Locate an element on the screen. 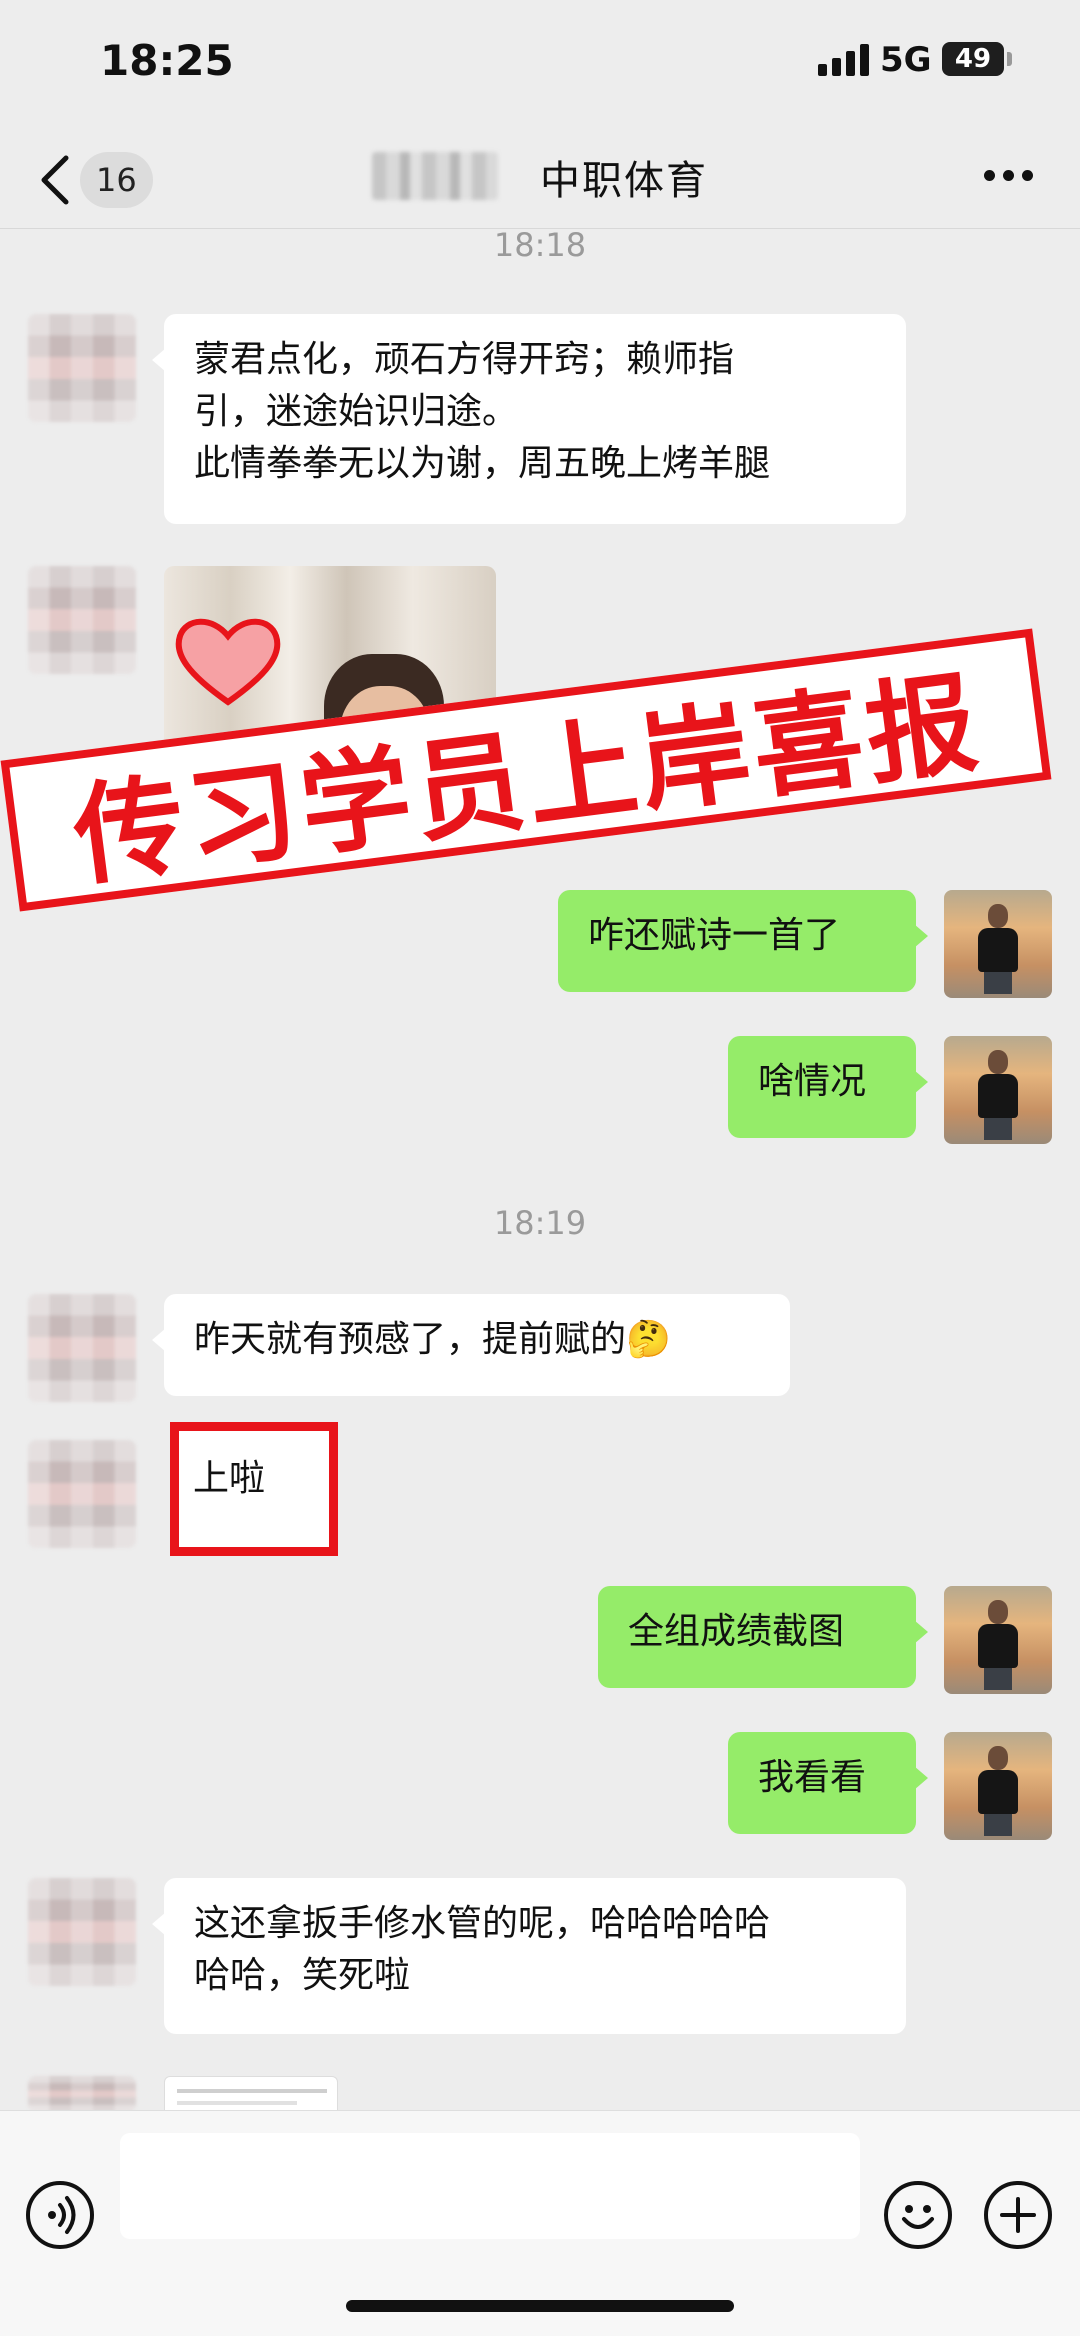 The height and width of the screenshot is (2336, 1080). message-input is located at coordinates (490, 2186).